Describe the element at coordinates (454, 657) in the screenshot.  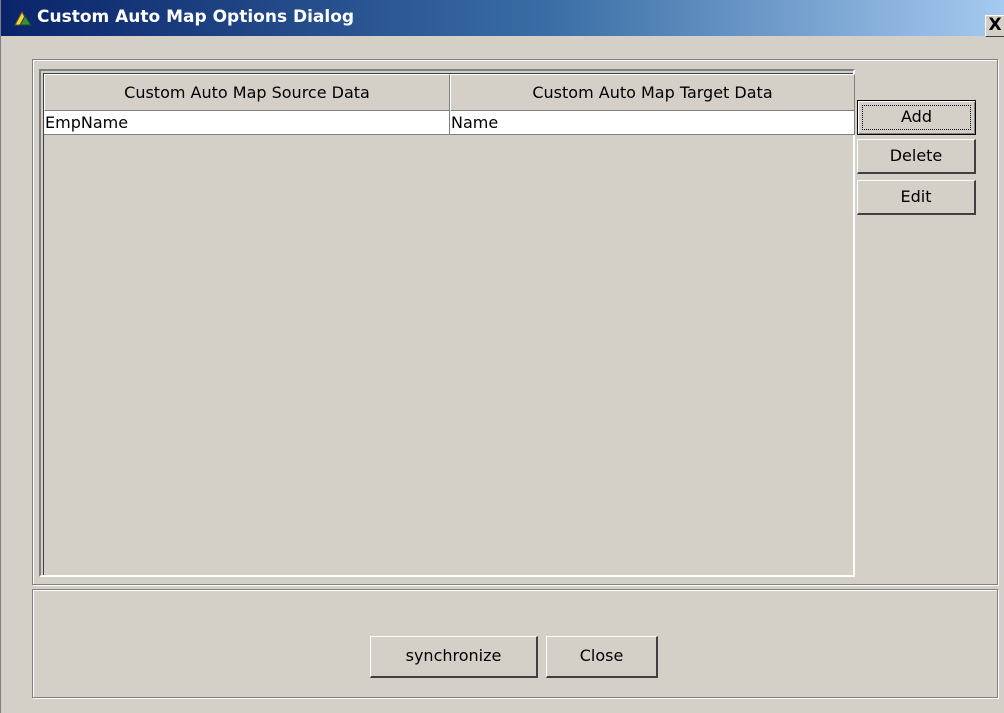
I see `synchronize-button: synchronize` at that location.